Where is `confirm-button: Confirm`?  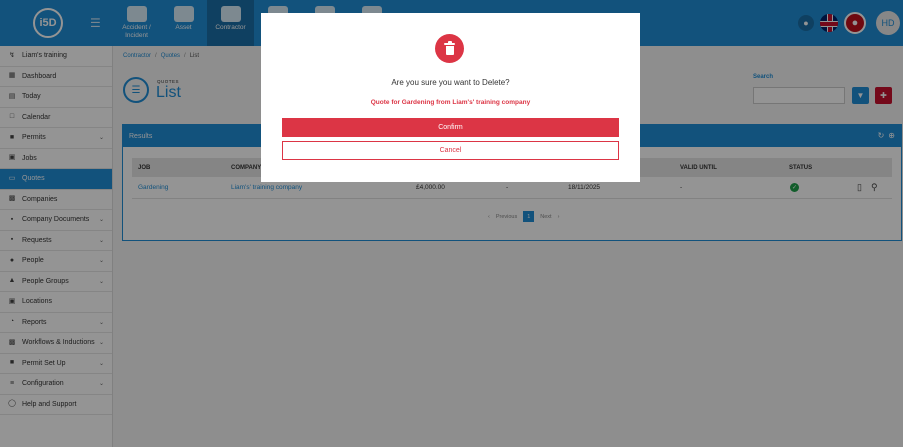
confirm-button: Confirm is located at coordinates (450, 127).